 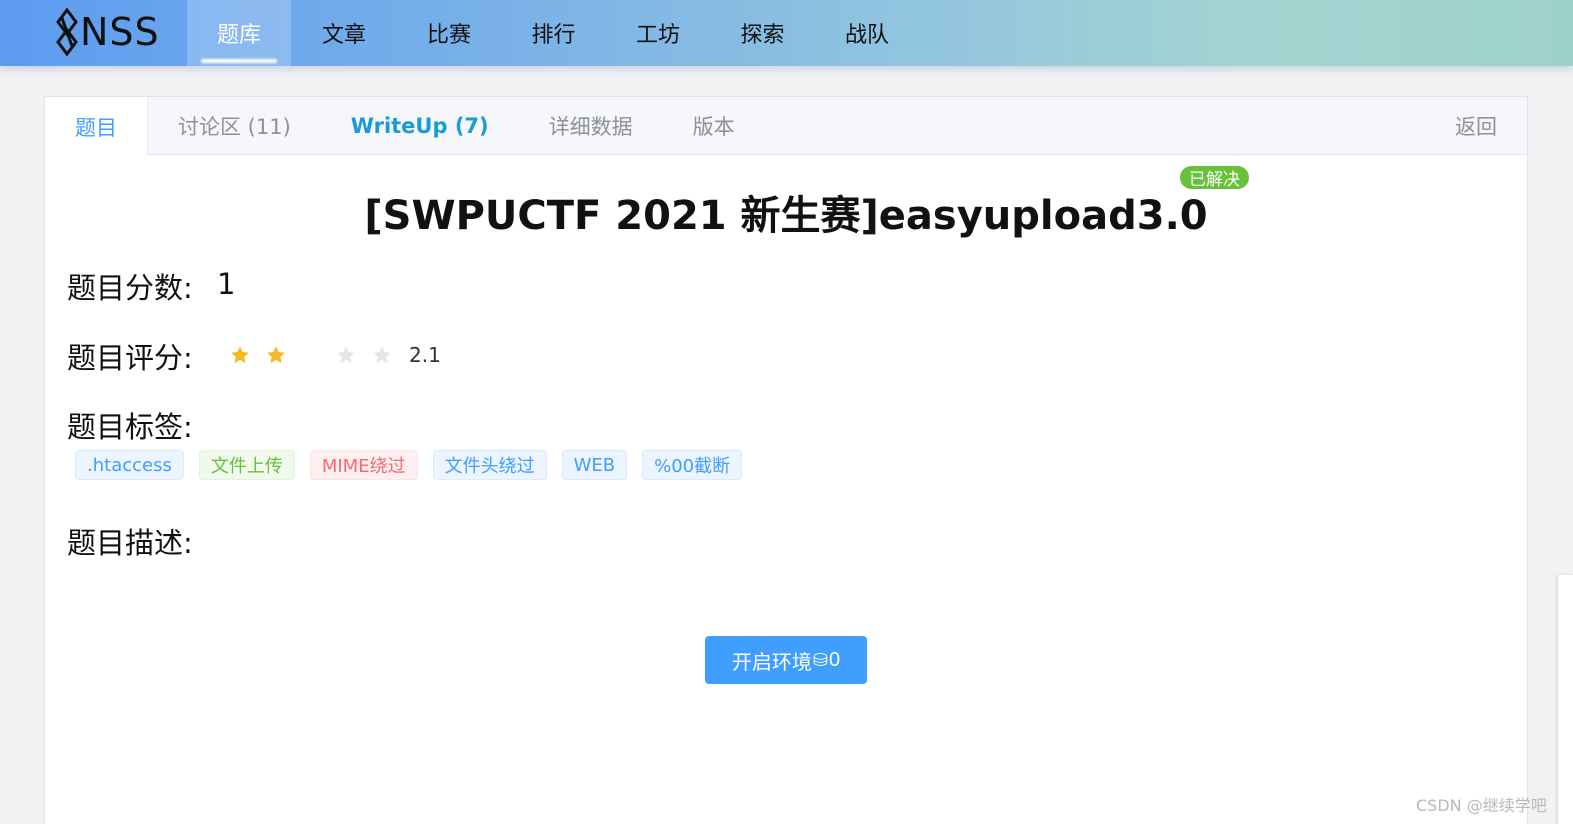 I want to click on title-wrap: [SWPUCTF 2021 新生赛]easyupload3.0, so click(x=786, y=212).